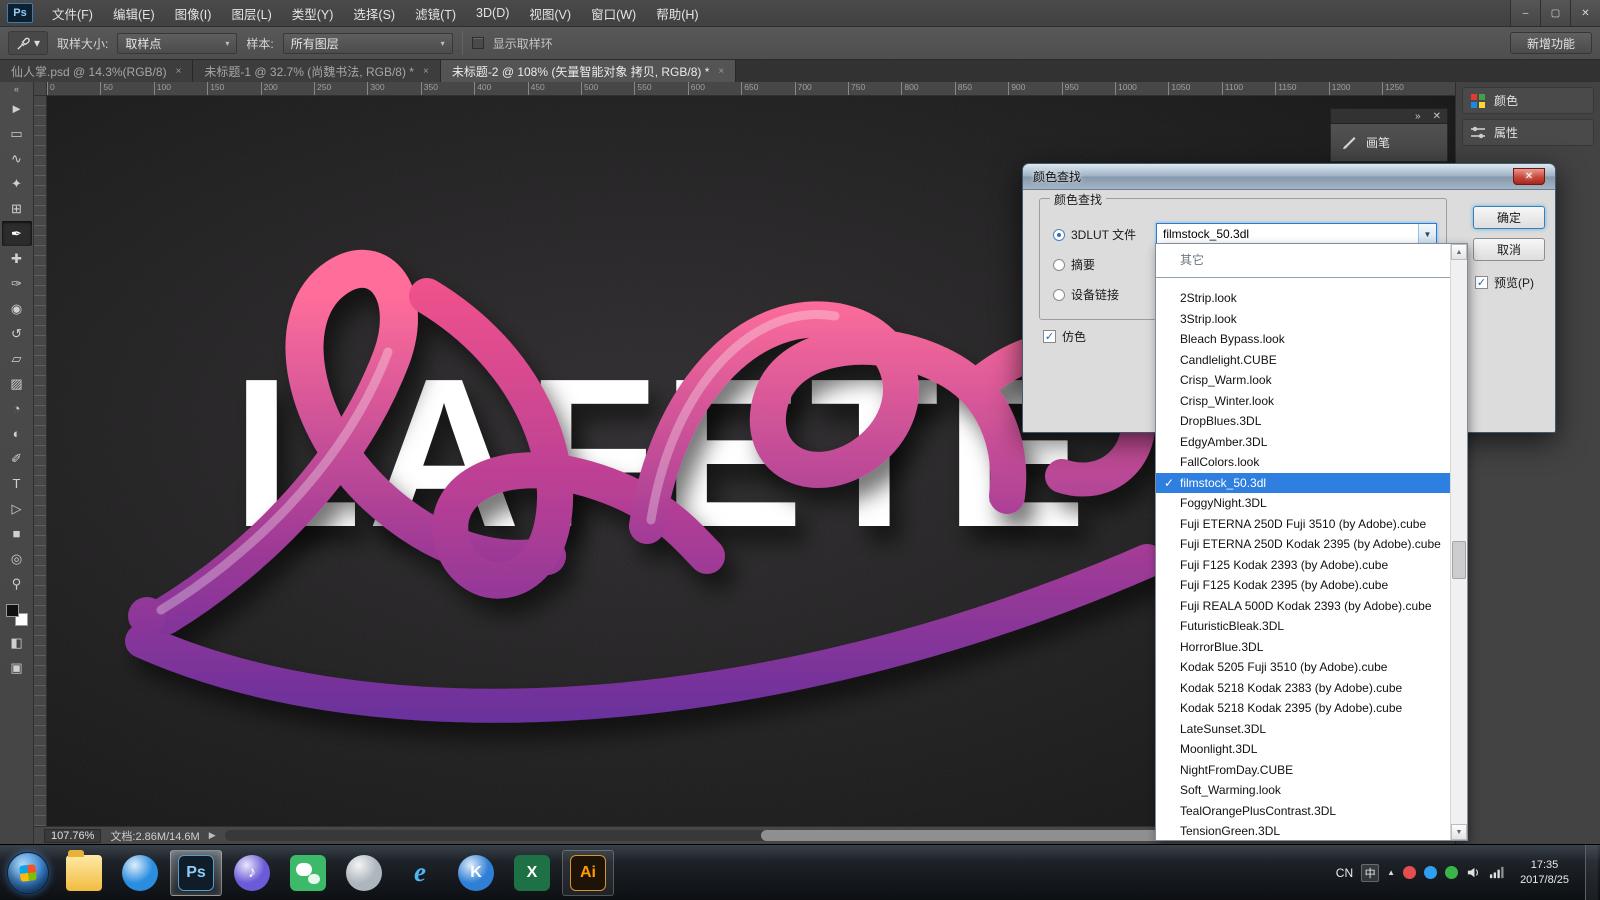 The height and width of the screenshot is (900, 1600). What do you see at coordinates (1303, 442) in the screenshot?
I see `lut-option: EdgyAmber.3DL` at bounding box center [1303, 442].